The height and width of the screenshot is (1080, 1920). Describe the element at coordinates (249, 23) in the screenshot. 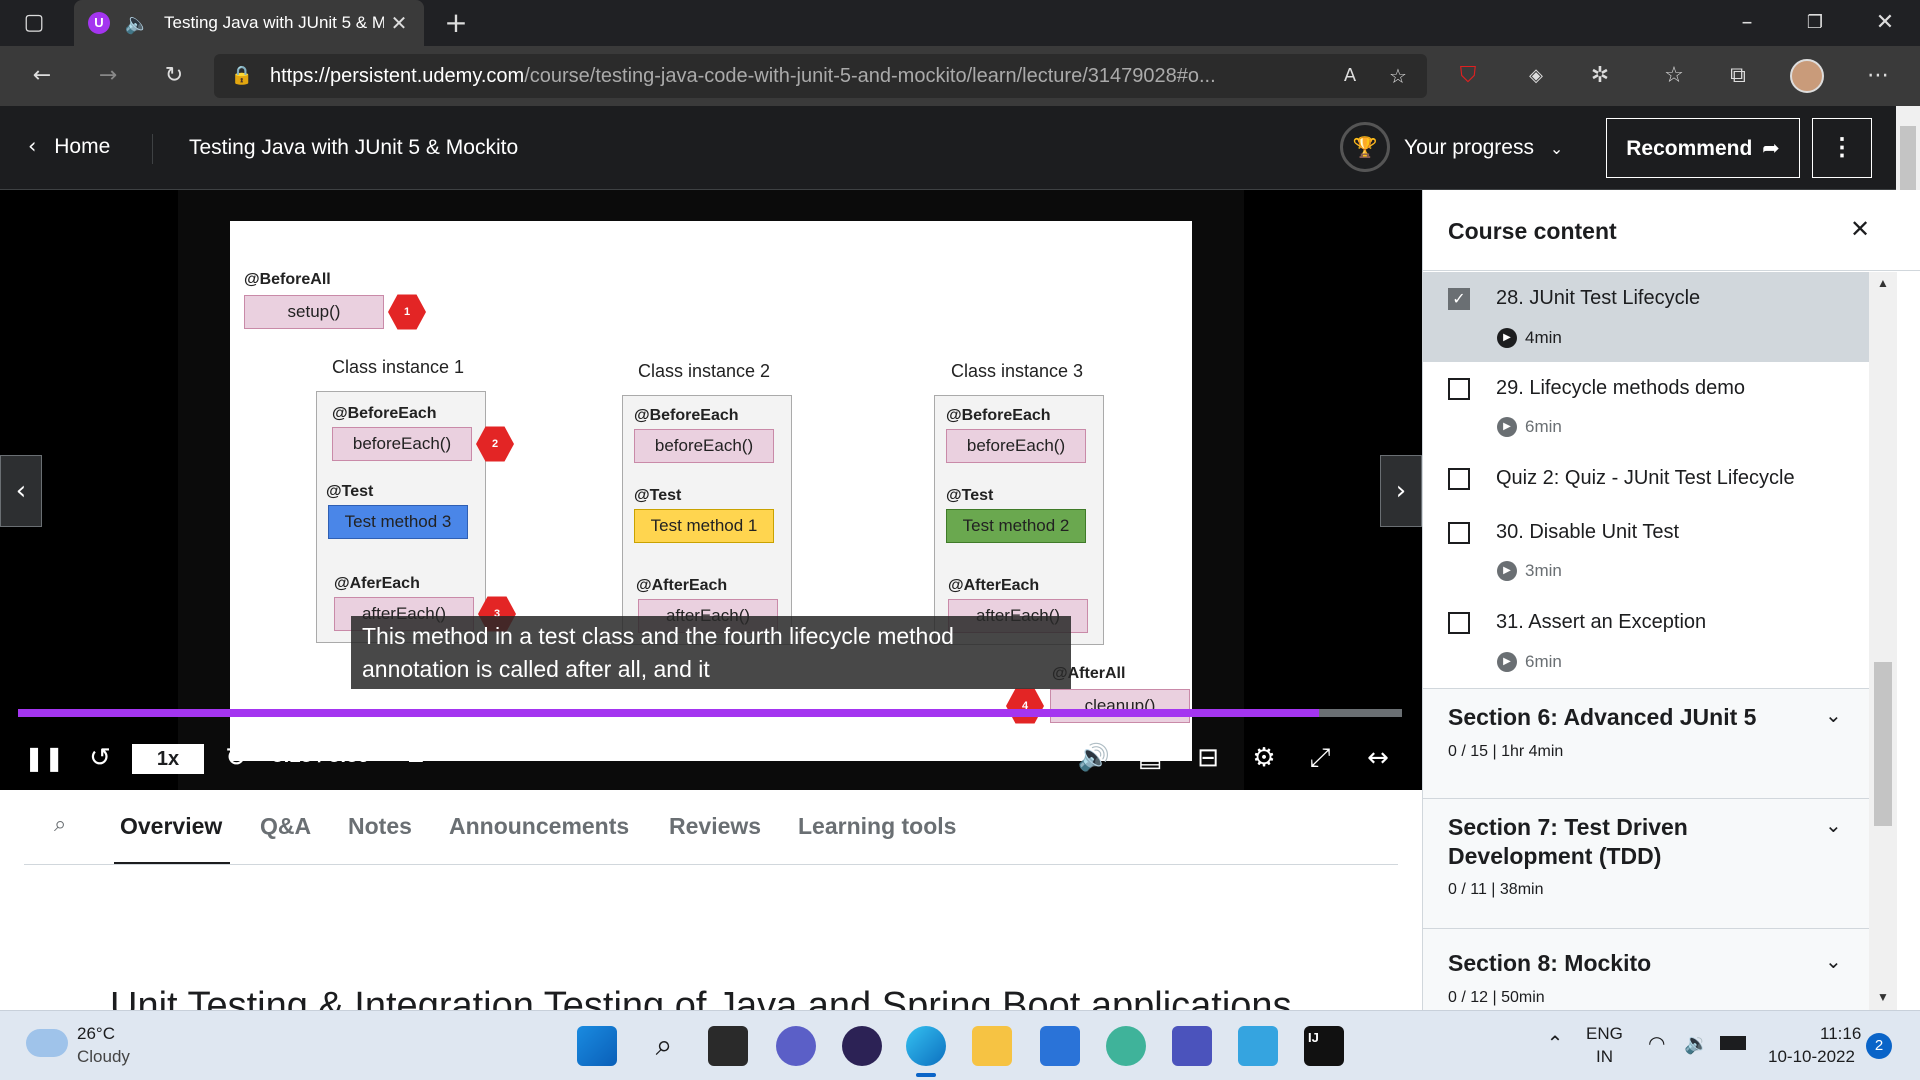

I see `browser-tab: U 🔈 Testing Java with JUnit 5 & M ✕` at that location.